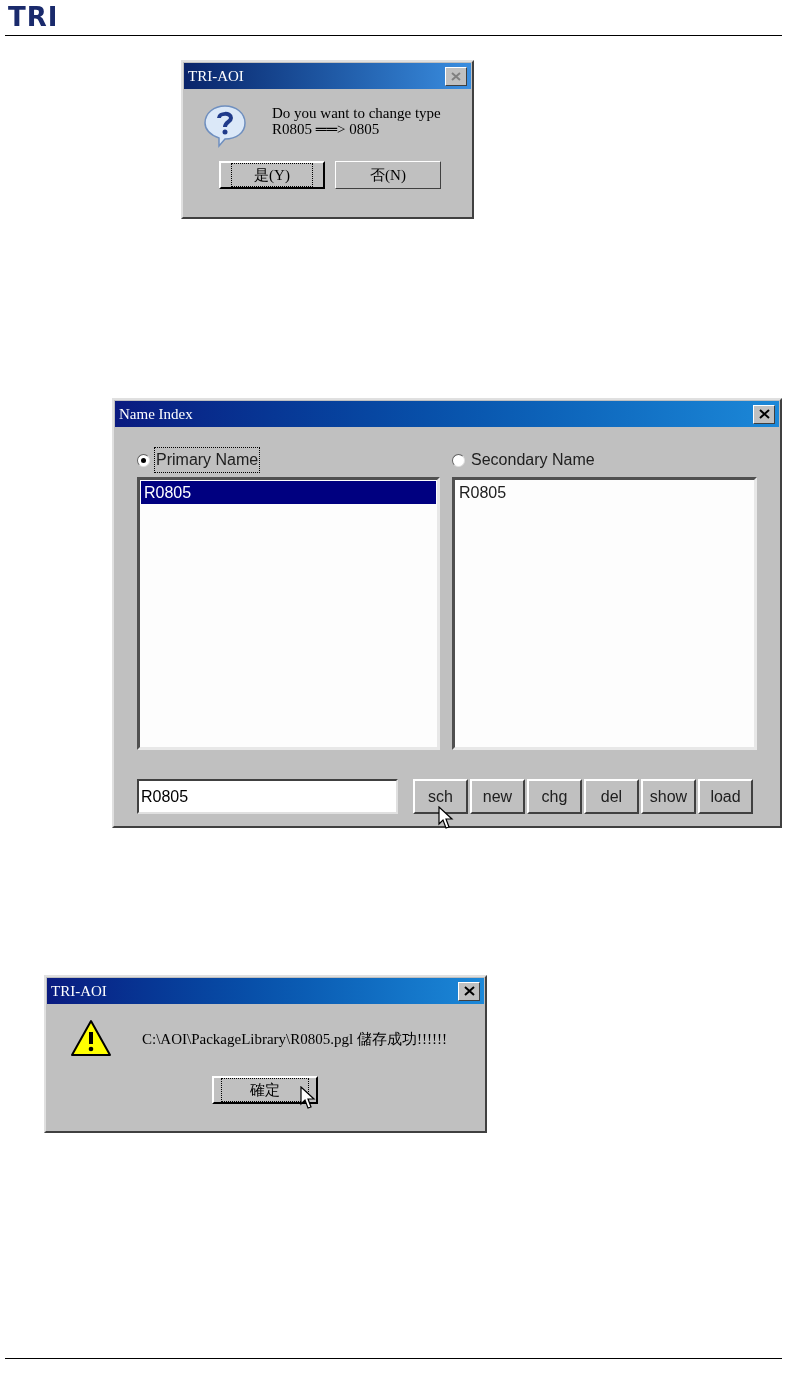 The image size is (787, 1386). I want to click on window-title: Name Index, so click(156, 414).